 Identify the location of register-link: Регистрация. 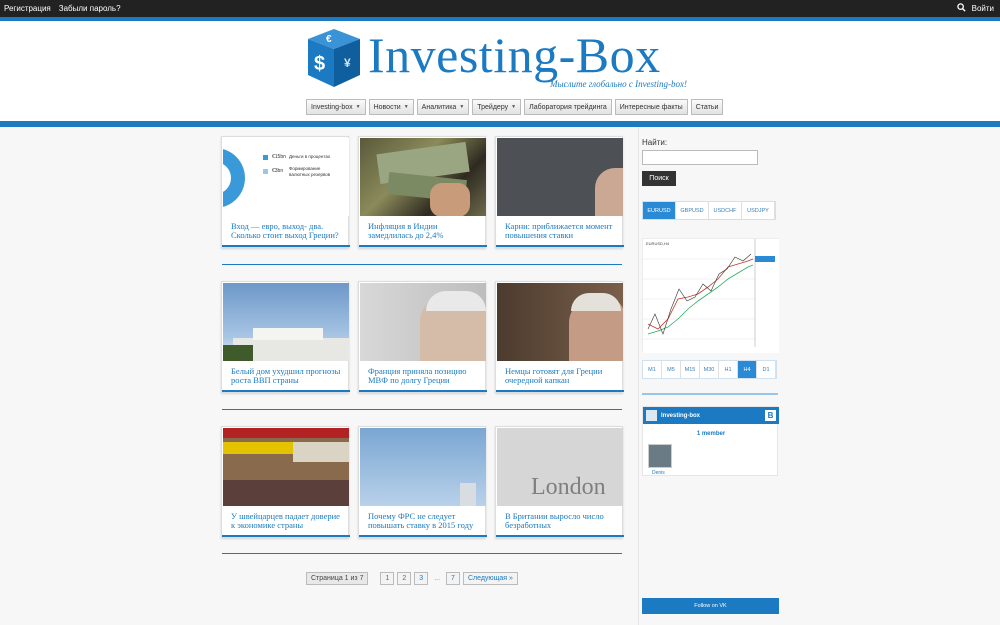
(27, 8).